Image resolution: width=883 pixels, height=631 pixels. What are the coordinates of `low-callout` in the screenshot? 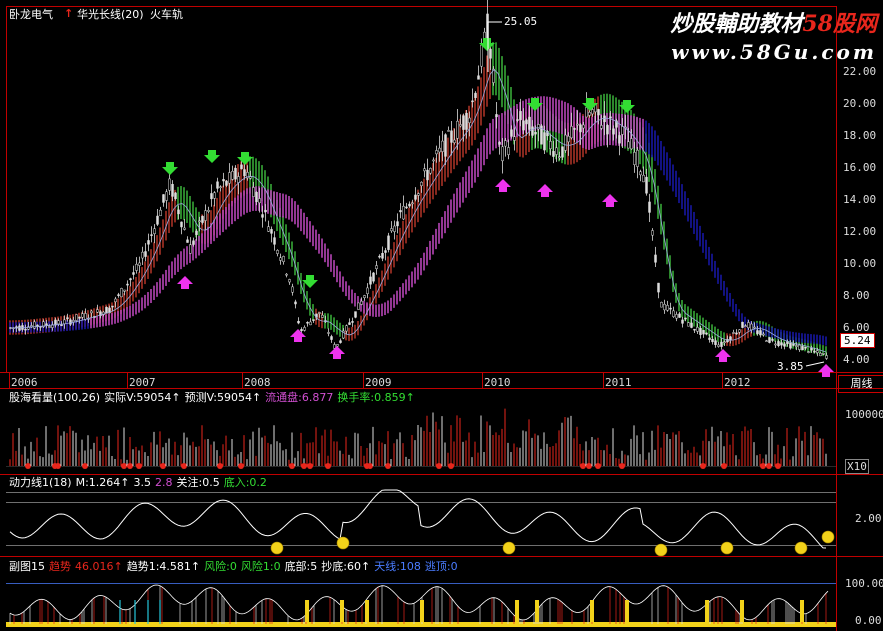 It's located at (815, 364).